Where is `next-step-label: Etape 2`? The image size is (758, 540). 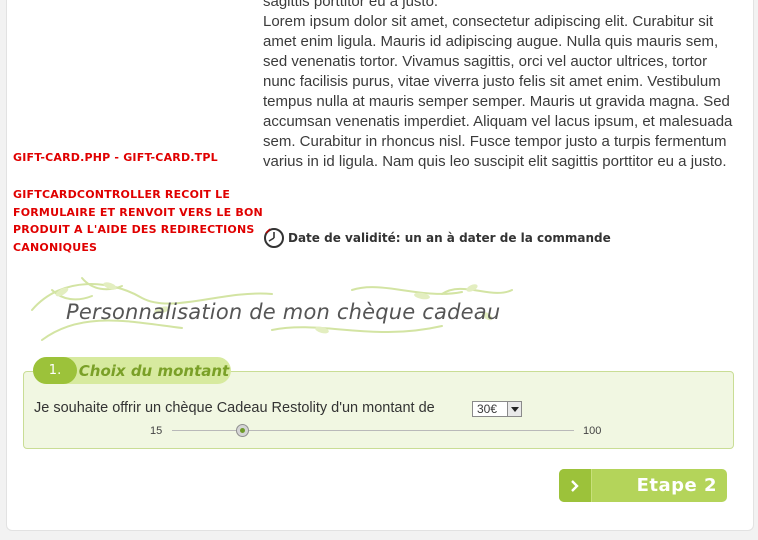 next-step-label: Etape 2 is located at coordinates (676, 485).